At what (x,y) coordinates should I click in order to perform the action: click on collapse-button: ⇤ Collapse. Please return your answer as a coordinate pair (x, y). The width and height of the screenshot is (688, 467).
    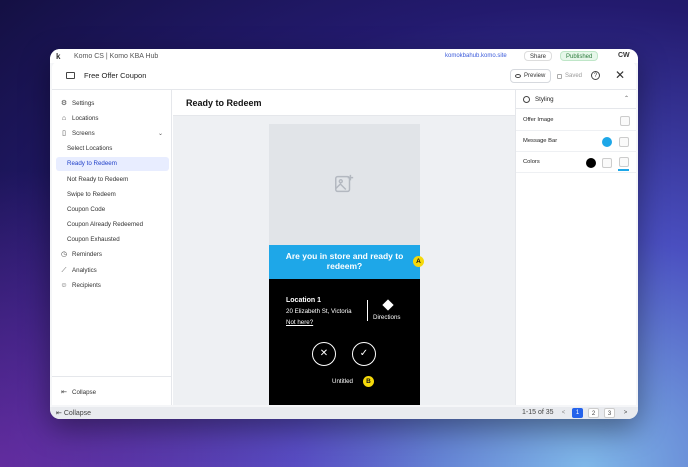
    Looking at the image, I should click on (112, 393).